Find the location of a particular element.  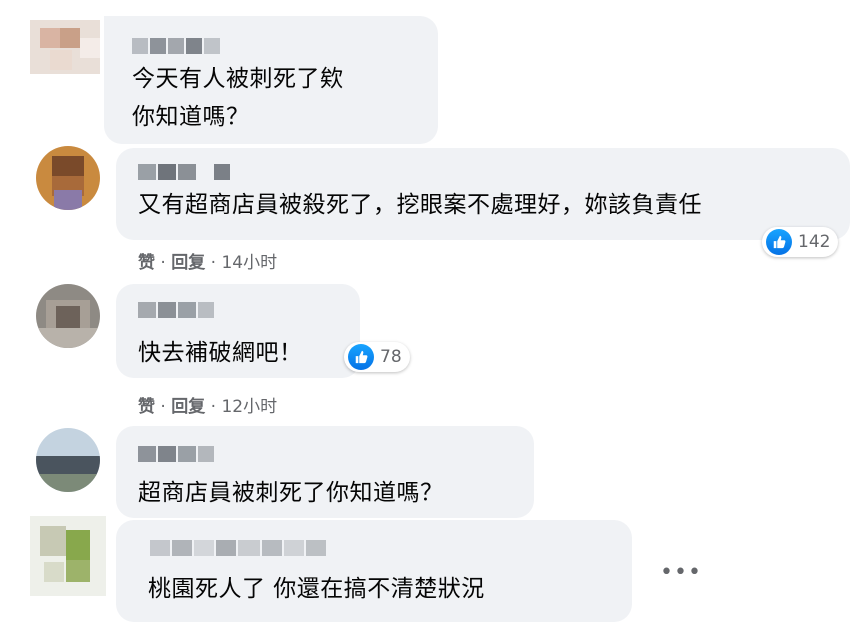

reaction-count-badge: 142 is located at coordinates (800, 242).